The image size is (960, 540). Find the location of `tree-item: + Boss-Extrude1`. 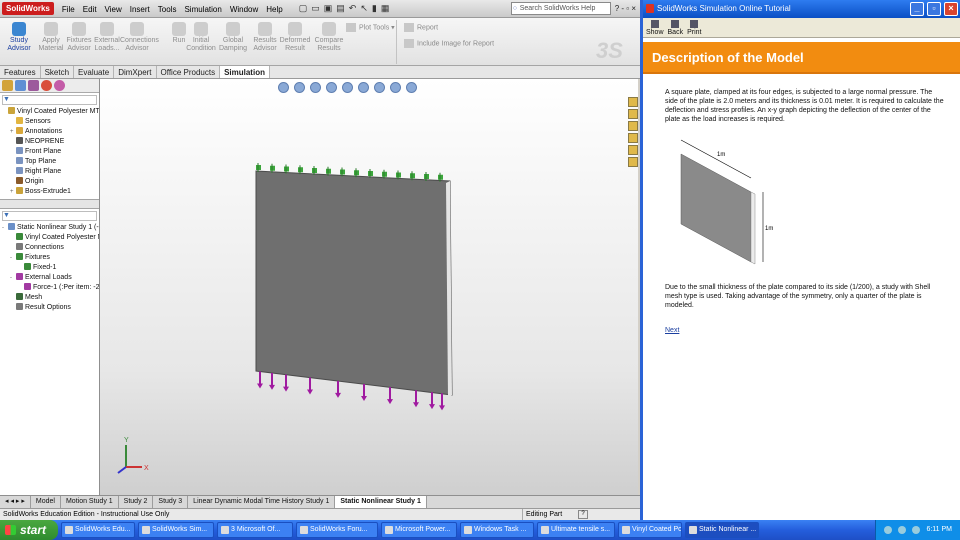

tree-item: + Boss-Extrude1 is located at coordinates (49, 192).